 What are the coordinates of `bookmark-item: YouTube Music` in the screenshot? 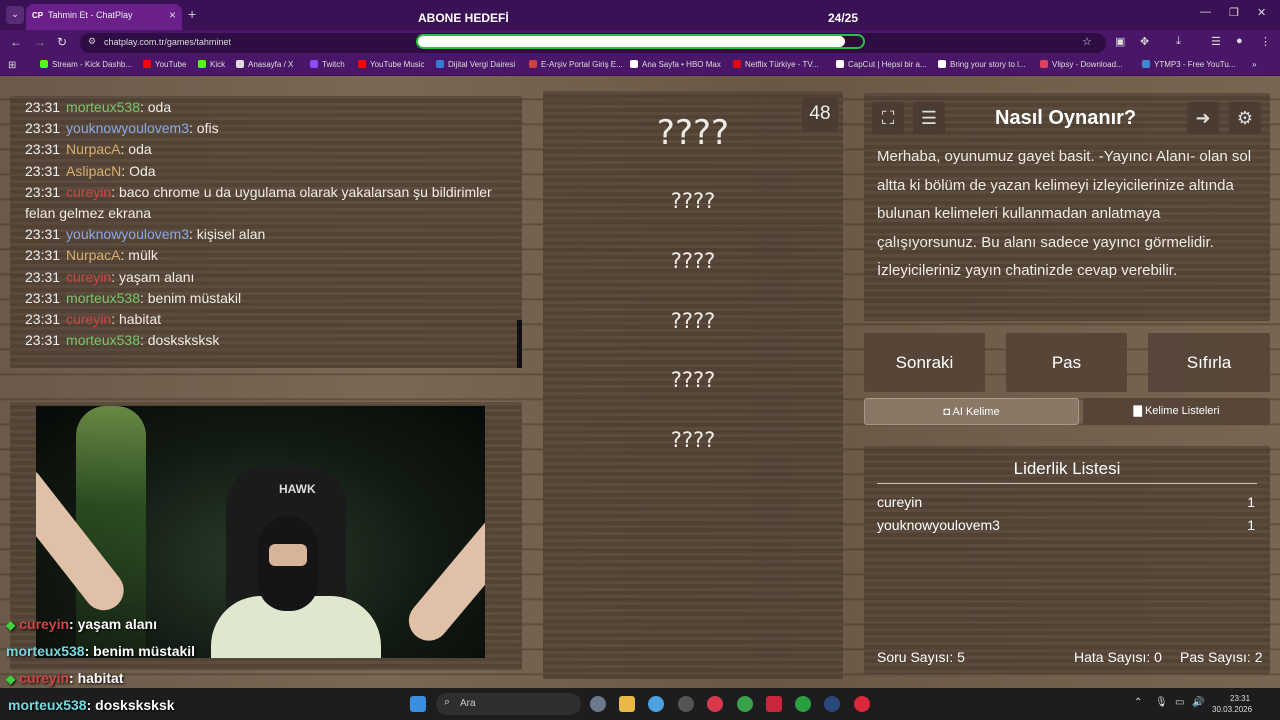 It's located at (391, 64).